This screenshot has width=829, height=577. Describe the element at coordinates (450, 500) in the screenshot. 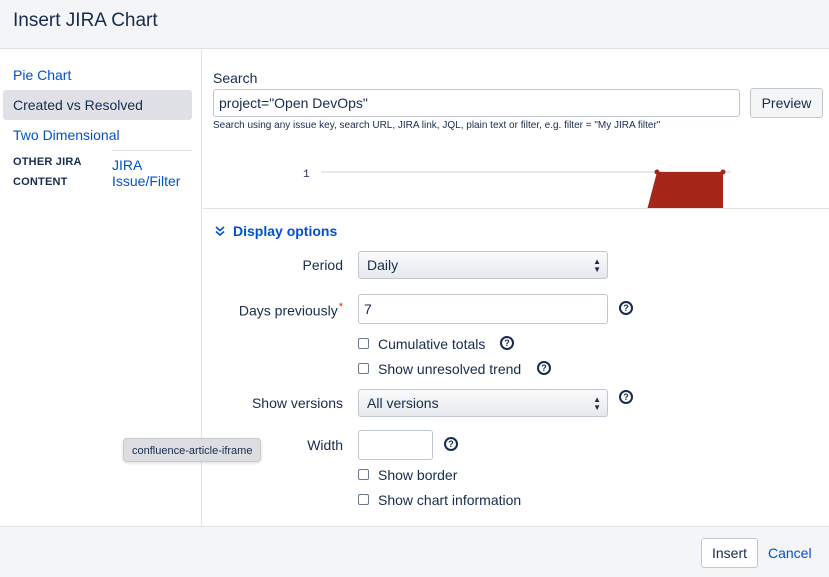

I see `show-chart-information-label: Show chart information` at that location.